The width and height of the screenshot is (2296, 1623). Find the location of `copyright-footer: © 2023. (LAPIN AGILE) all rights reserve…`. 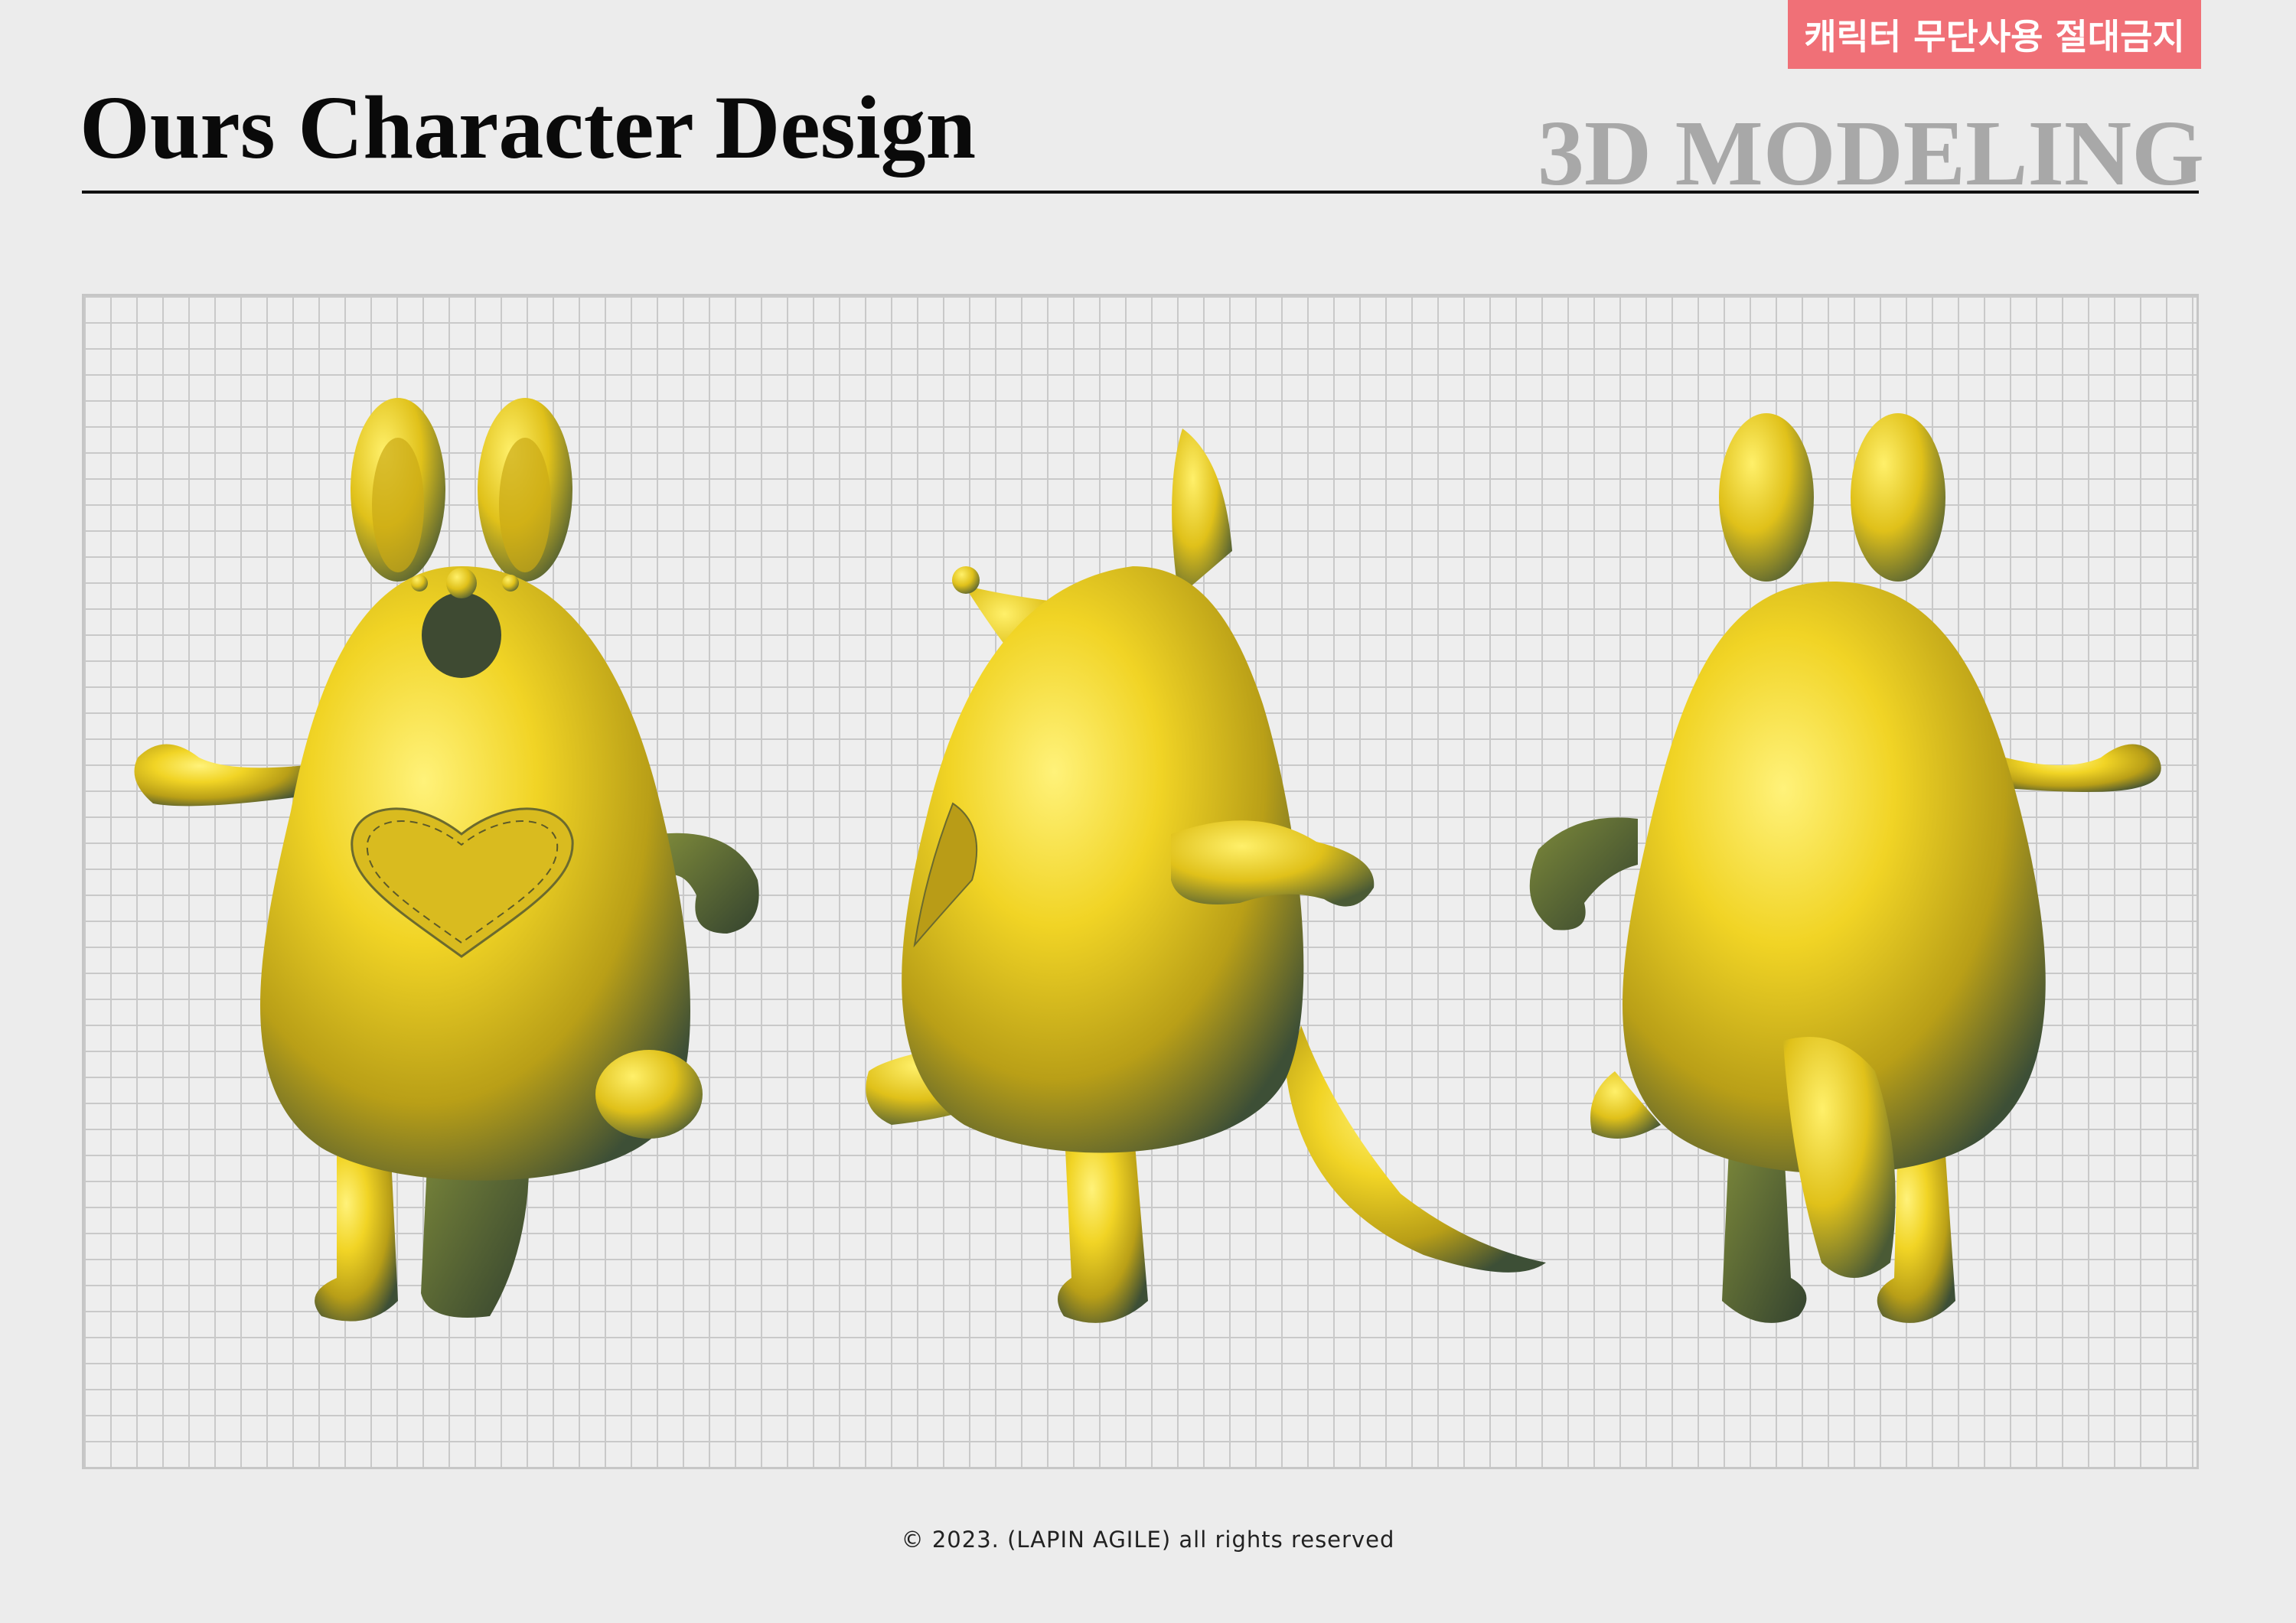

copyright-footer: © 2023. (LAPIN AGILE) all rights reserve… is located at coordinates (1148, 1540).